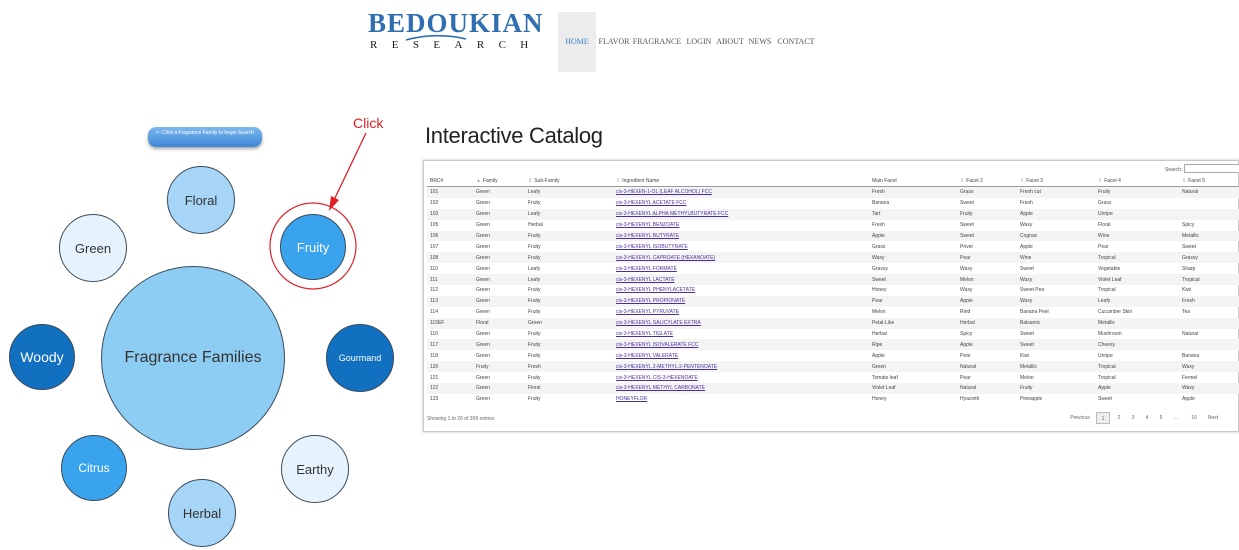  I want to click on table-cell: Banana, so click(1191, 355).